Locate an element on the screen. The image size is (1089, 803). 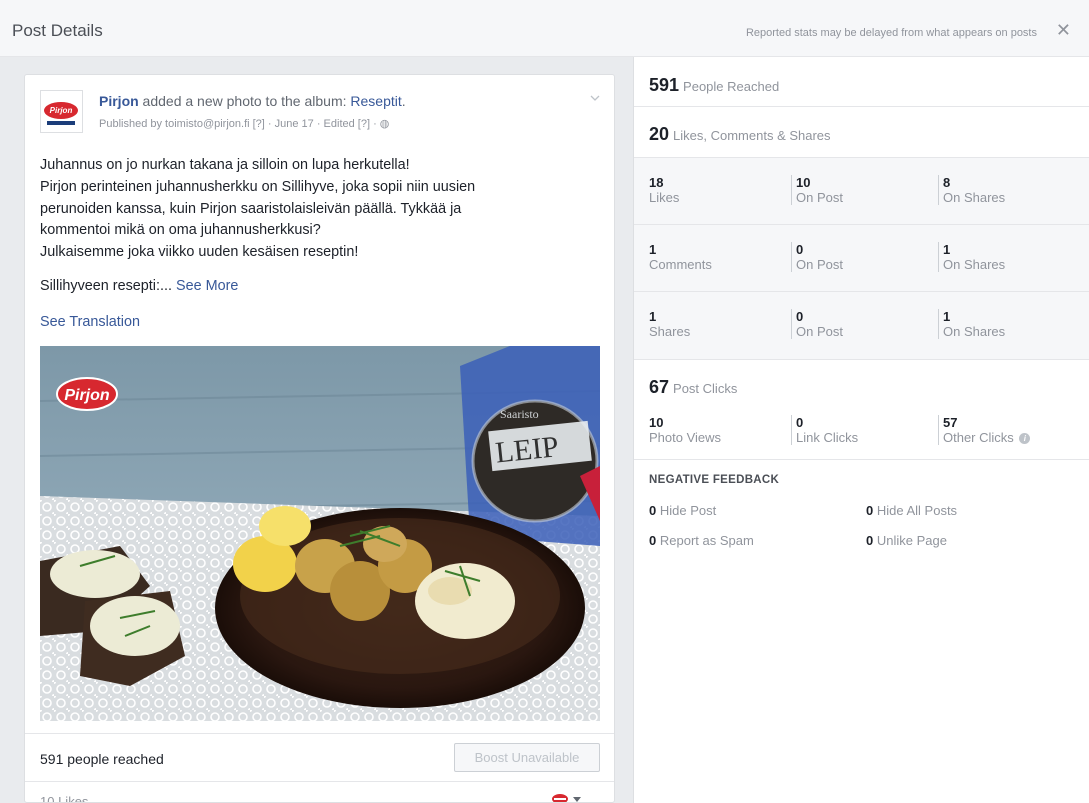
reach-line: 591 People Reached is located at coordinates (714, 85).